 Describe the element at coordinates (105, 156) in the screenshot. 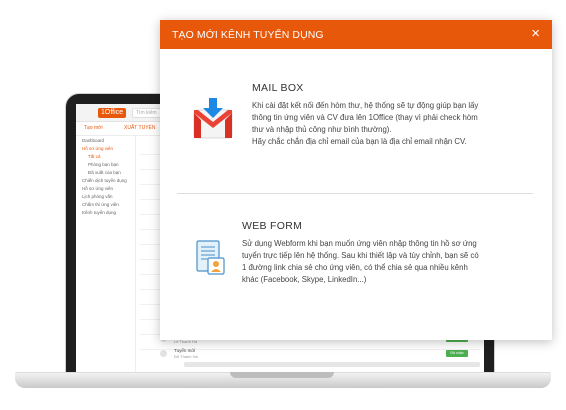

I see `sidebar-item-all: Tất cả` at that location.